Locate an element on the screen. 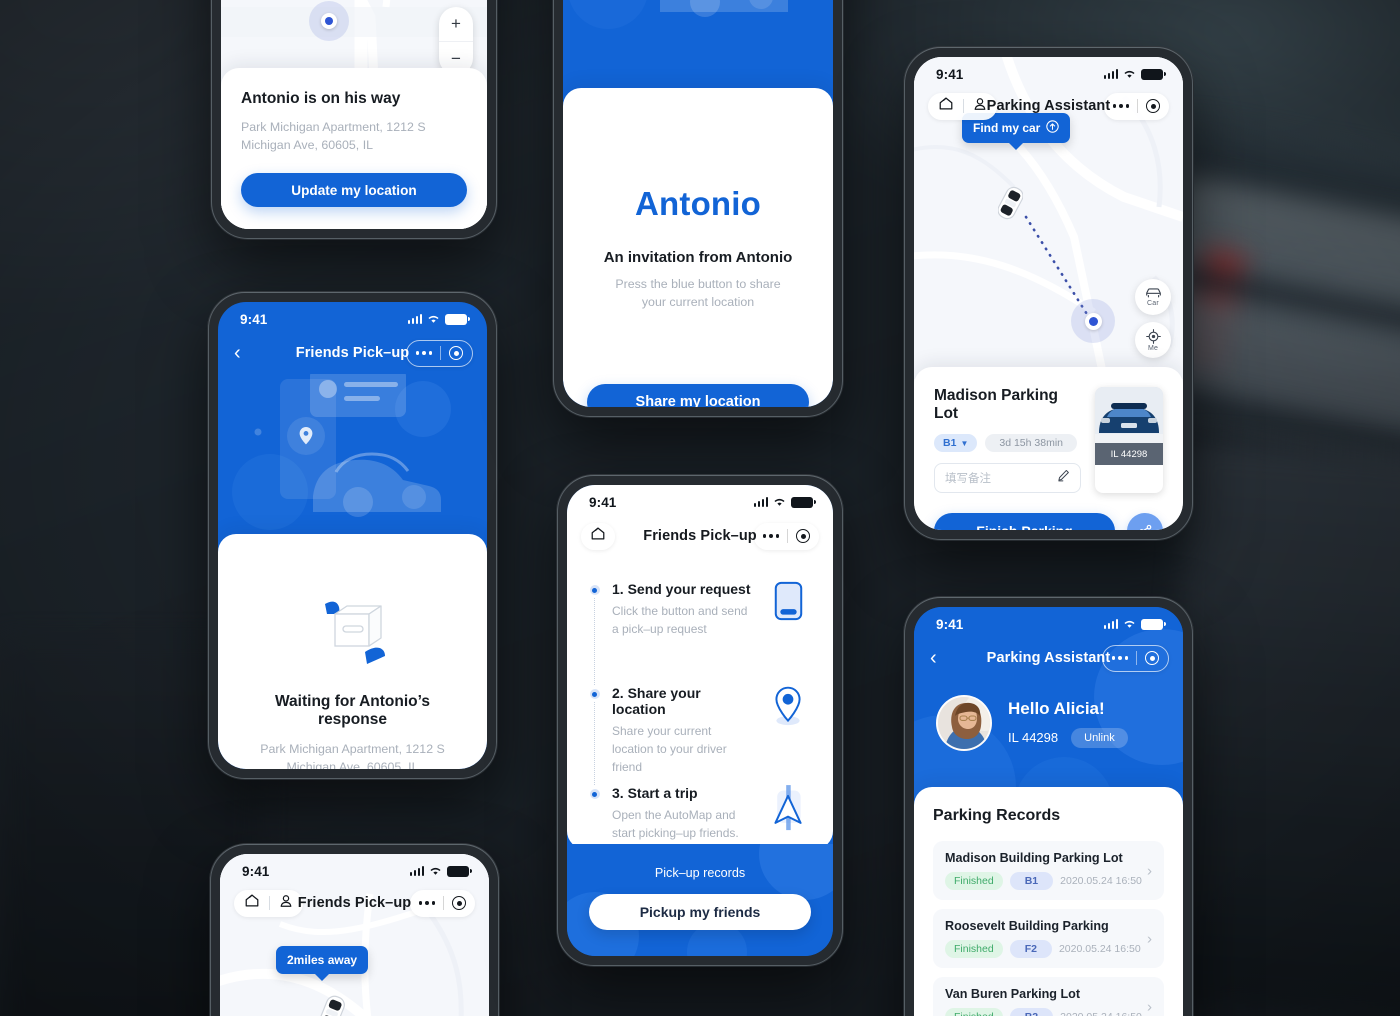  step-title: 3. Start a trip is located at coordinates (655, 793).